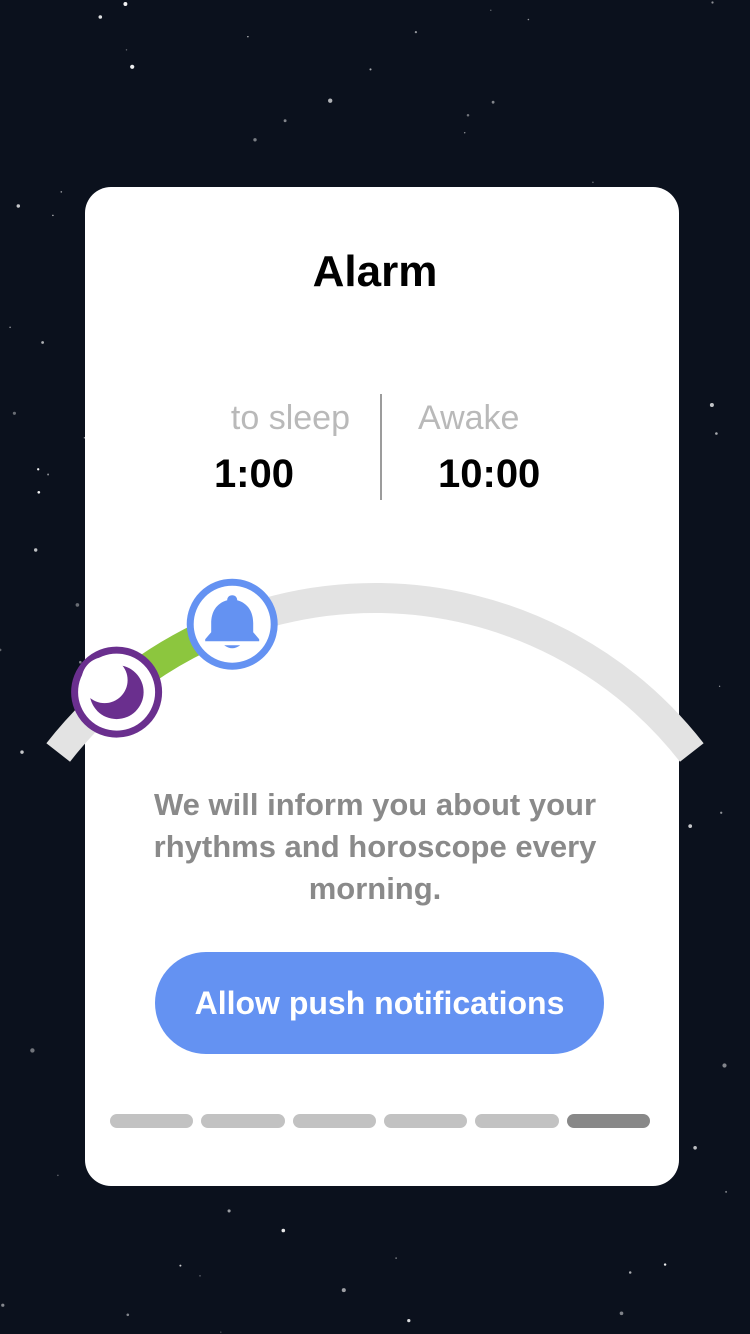 Image resolution: width=750 pixels, height=1334 pixels. What do you see at coordinates (381, 447) in the screenshot?
I see `time-divider` at bounding box center [381, 447].